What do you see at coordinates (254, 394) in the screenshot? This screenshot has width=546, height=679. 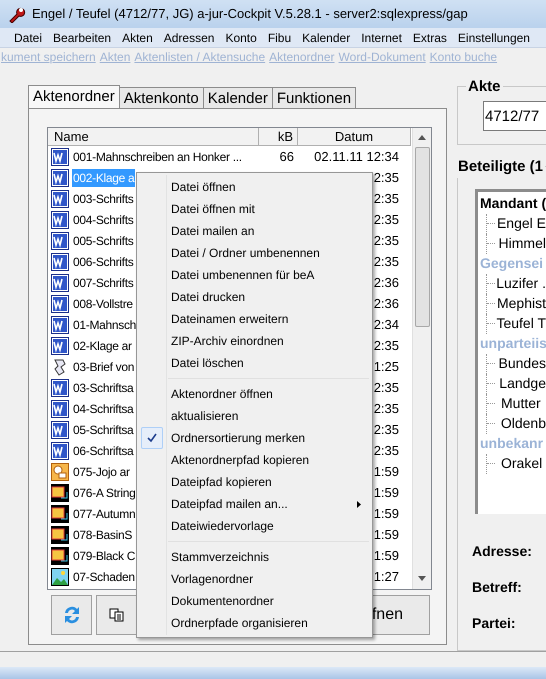 I see `menu-item: Aktenordner öffnen` at bounding box center [254, 394].